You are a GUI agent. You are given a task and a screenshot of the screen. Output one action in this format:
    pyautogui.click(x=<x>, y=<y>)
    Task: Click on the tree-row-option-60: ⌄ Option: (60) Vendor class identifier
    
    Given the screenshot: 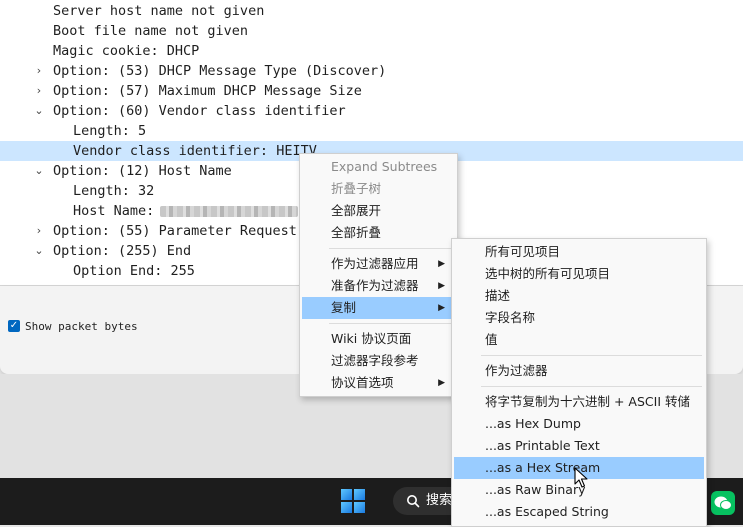 What is the action you would take?
    pyautogui.click(x=371, y=111)
    